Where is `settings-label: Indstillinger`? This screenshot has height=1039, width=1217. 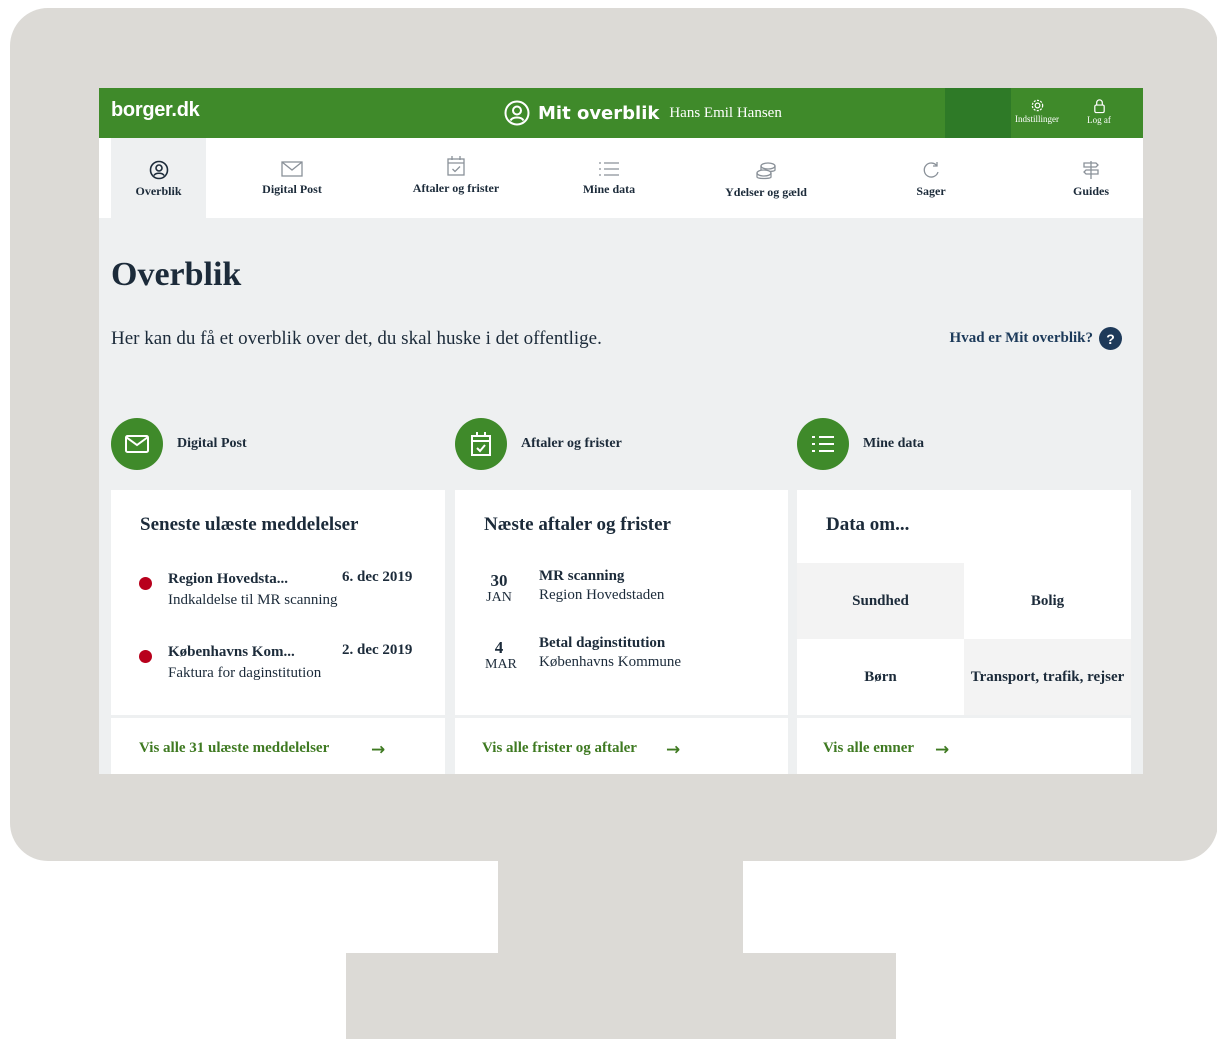 settings-label: Indstillinger is located at coordinates (1037, 119).